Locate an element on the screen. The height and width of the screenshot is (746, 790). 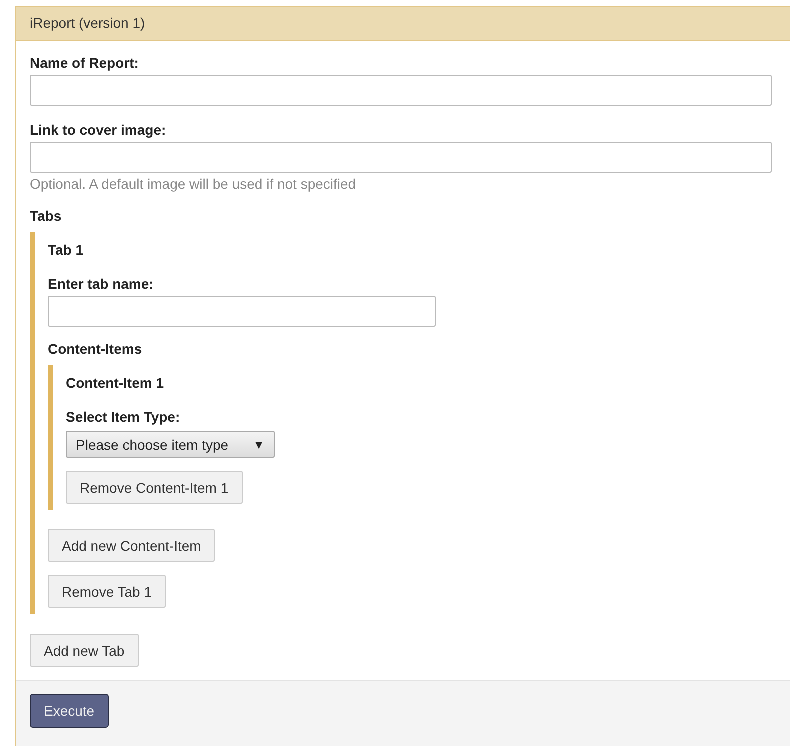
remove-tab-button: Remove Tab 1 is located at coordinates (107, 591).